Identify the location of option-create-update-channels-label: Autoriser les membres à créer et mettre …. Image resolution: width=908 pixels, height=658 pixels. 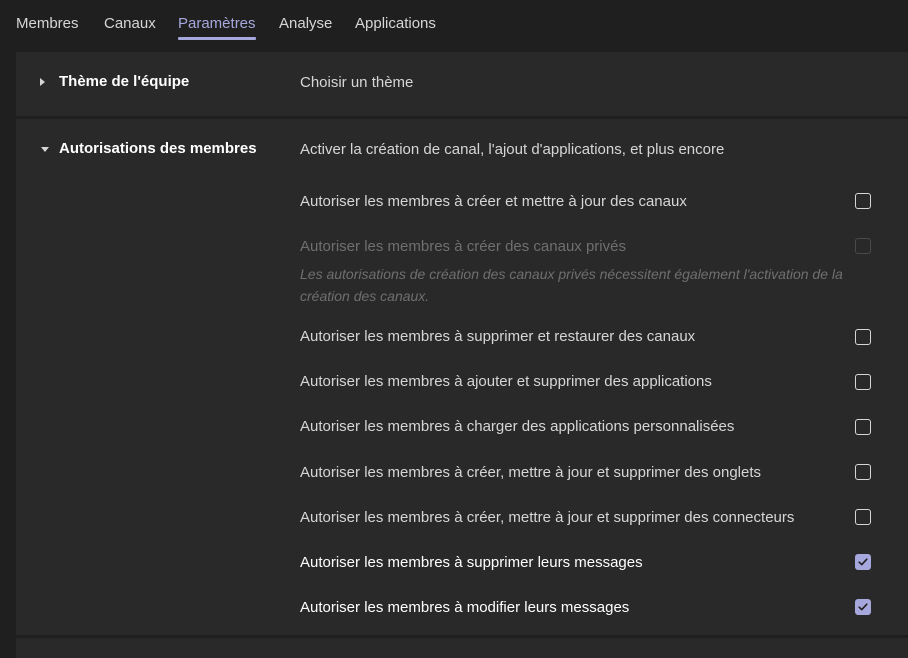
(493, 201).